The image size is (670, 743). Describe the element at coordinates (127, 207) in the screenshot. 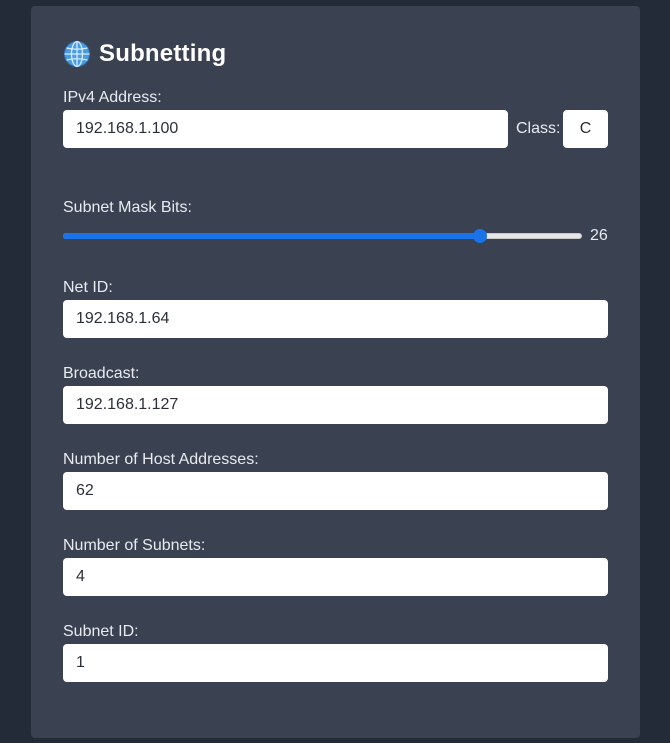

I see `subnet-mask-label: Subnet Mask Bits:` at that location.